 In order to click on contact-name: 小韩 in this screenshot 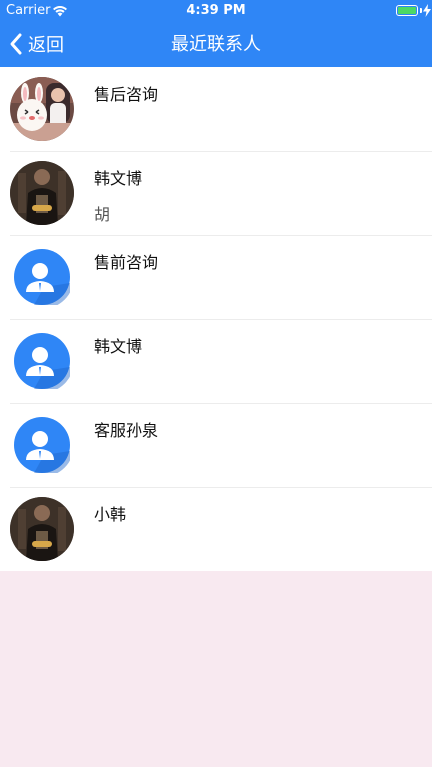, I will do `click(110, 514)`.